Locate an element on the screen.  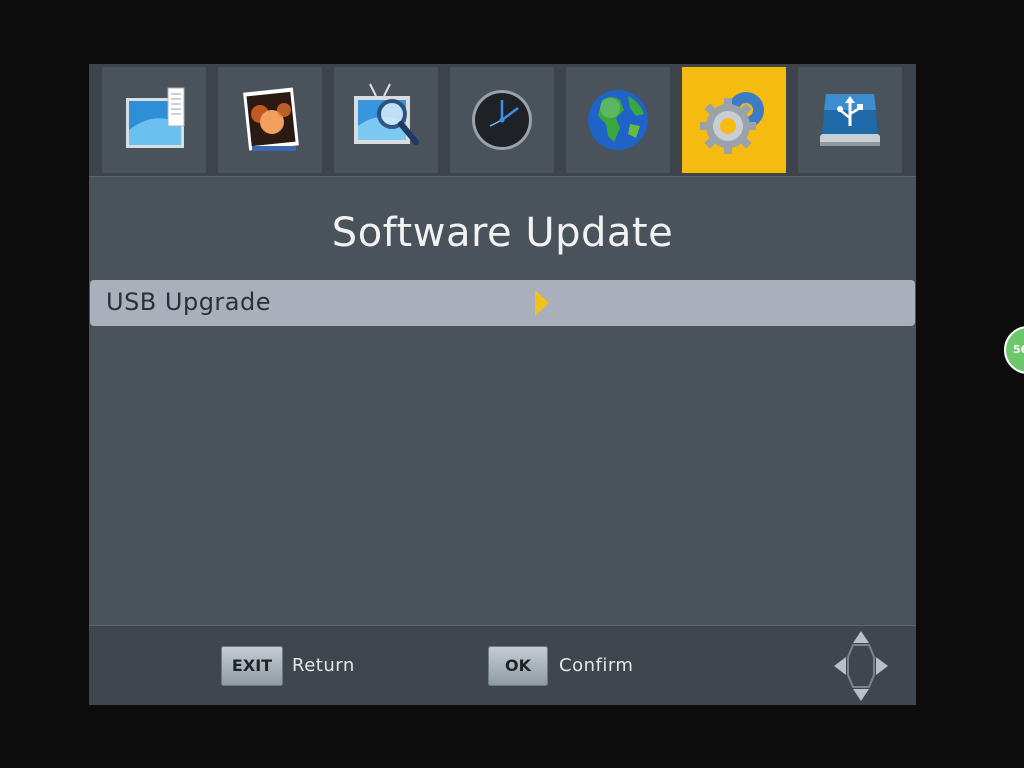
tab-time is located at coordinates (502, 120).